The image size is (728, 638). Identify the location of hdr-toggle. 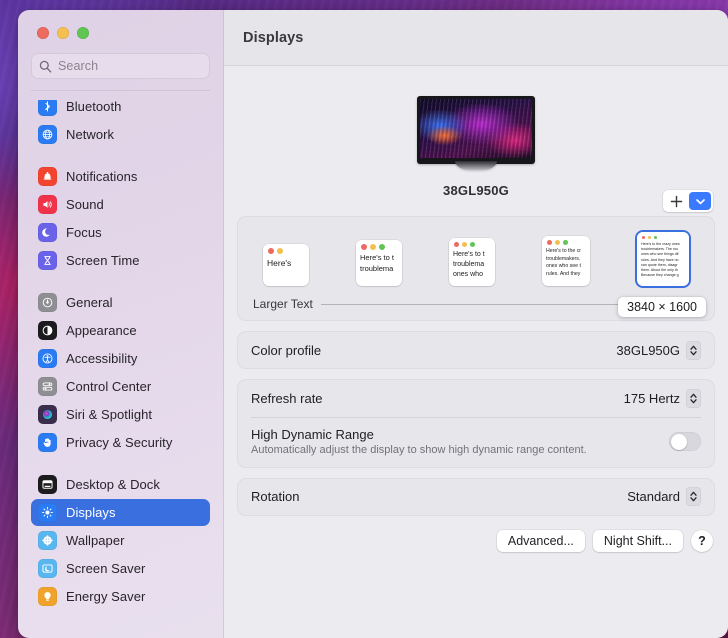
(685, 441).